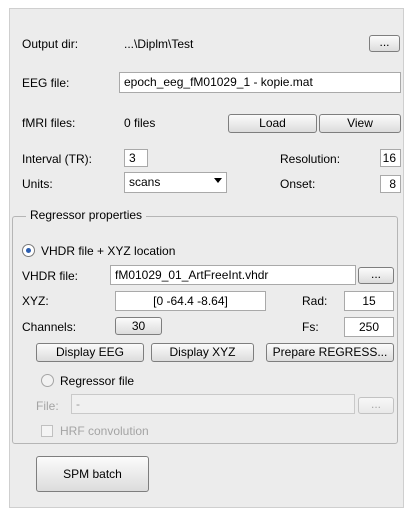 The image size is (411, 513). I want to click on units-dropdown: scans, so click(175, 182).